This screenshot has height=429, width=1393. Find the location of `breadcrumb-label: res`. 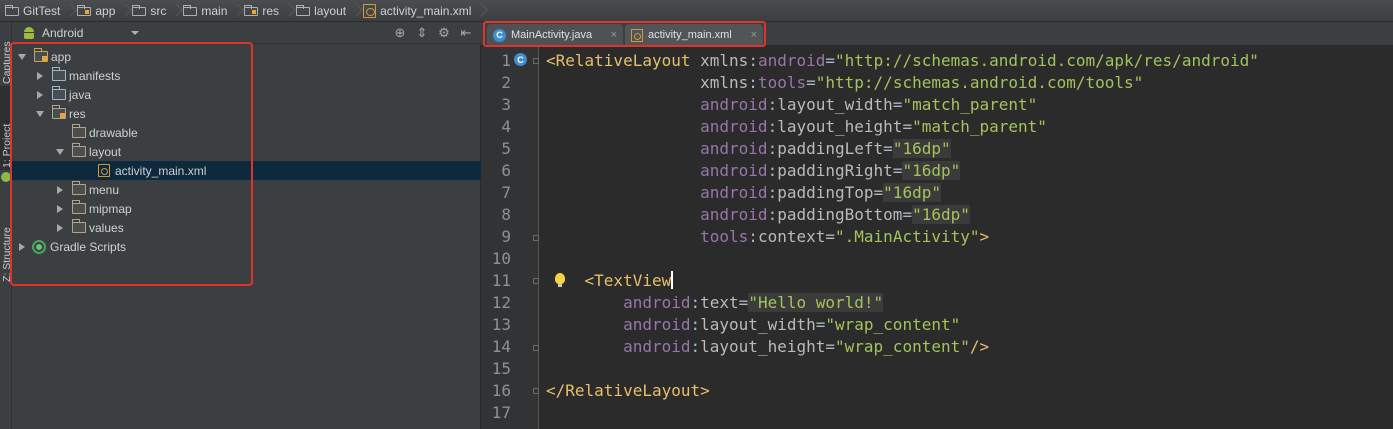

breadcrumb-label: res is located at coordinates (271, 10).